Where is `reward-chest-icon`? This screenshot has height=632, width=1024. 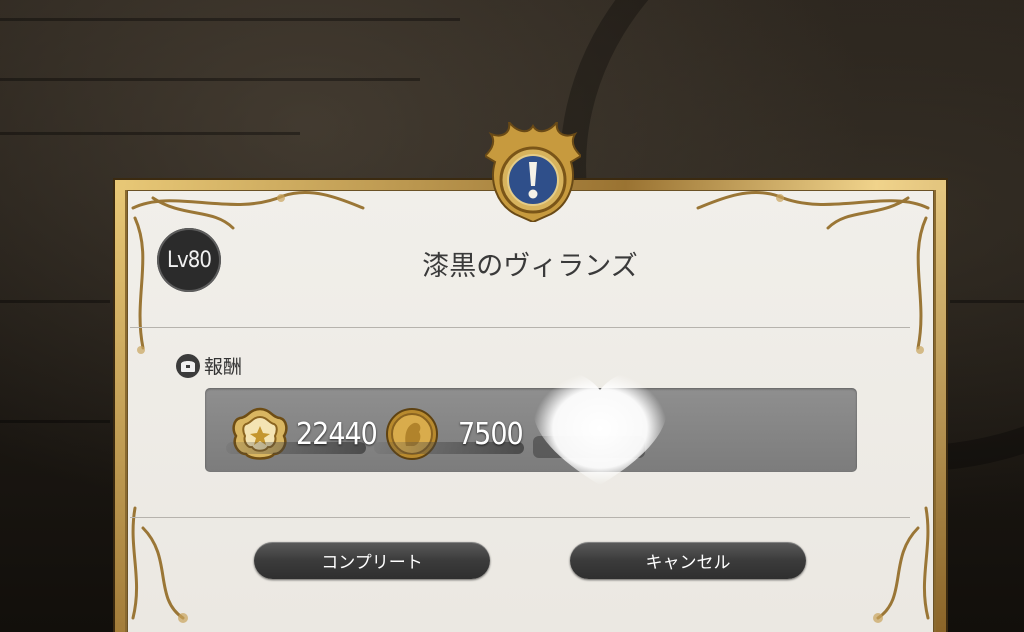 reward-chest-icon is located at coordinates (188, 365).